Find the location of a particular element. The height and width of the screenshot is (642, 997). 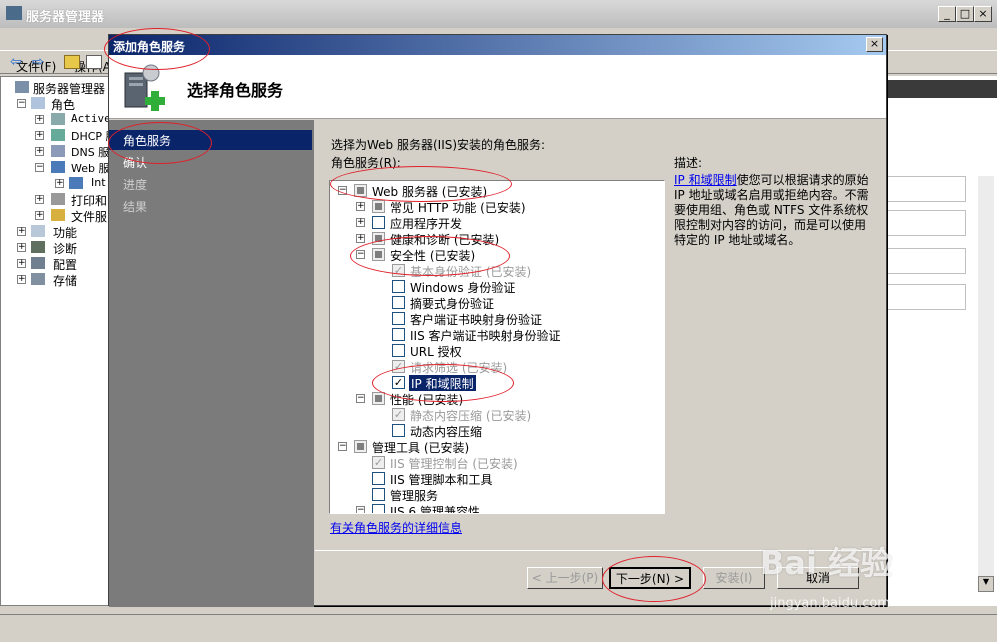

up-folder-icon is located at coordinates (72, 62).